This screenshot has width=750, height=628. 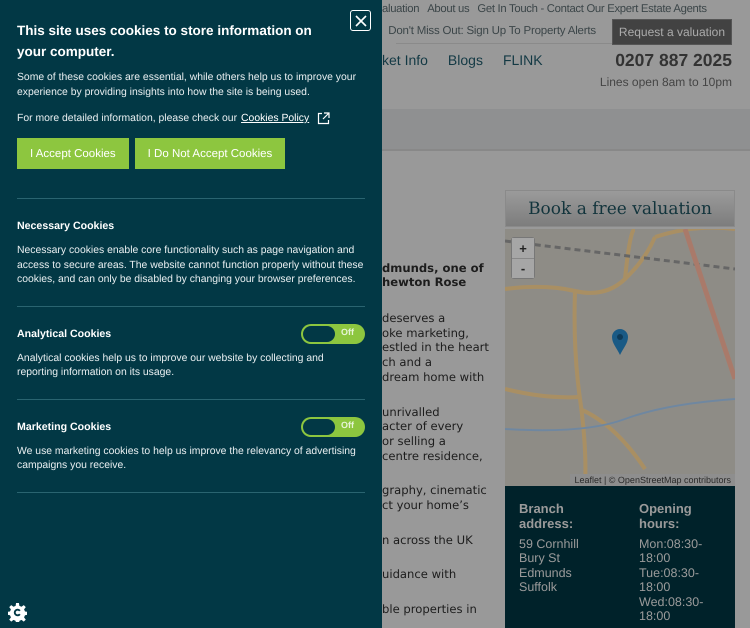 What do you see at coordinates (620, 208) in the screenshot?
I see `book-valuation-header: Book a free valuation` at bounding box center [620, 208].